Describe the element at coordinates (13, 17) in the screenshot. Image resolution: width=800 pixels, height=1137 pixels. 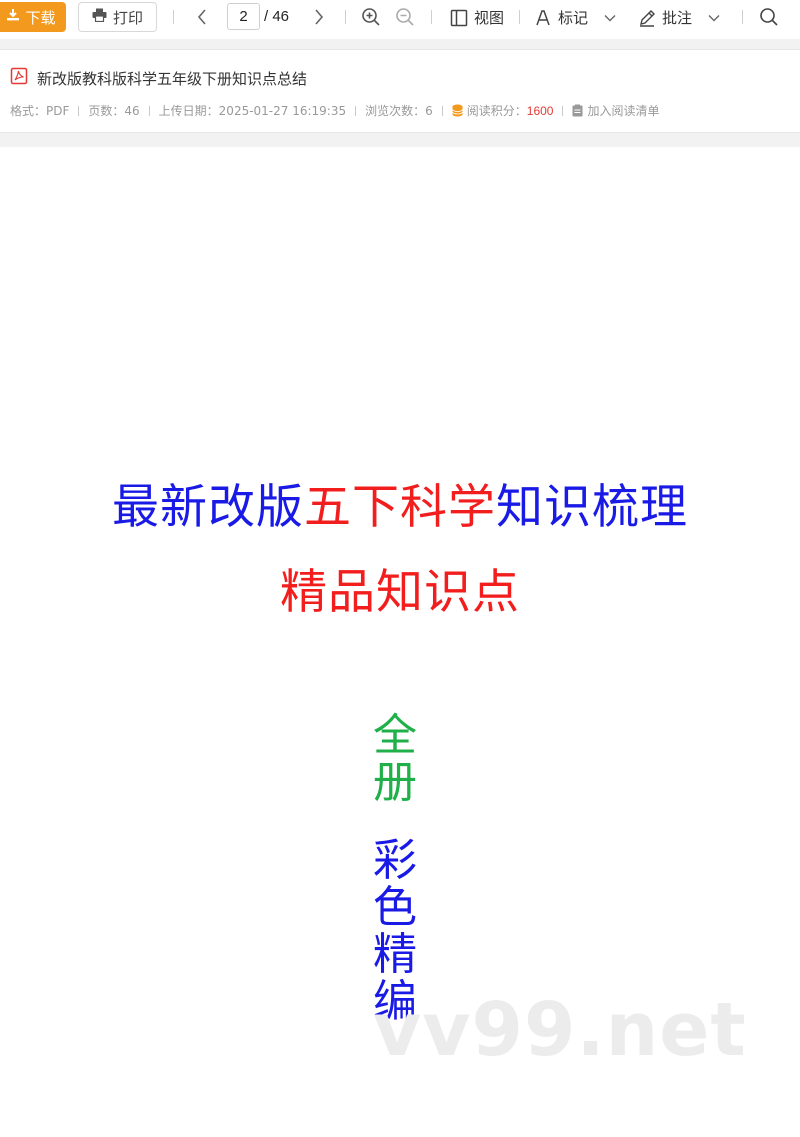
I see `download-icon` at that location.